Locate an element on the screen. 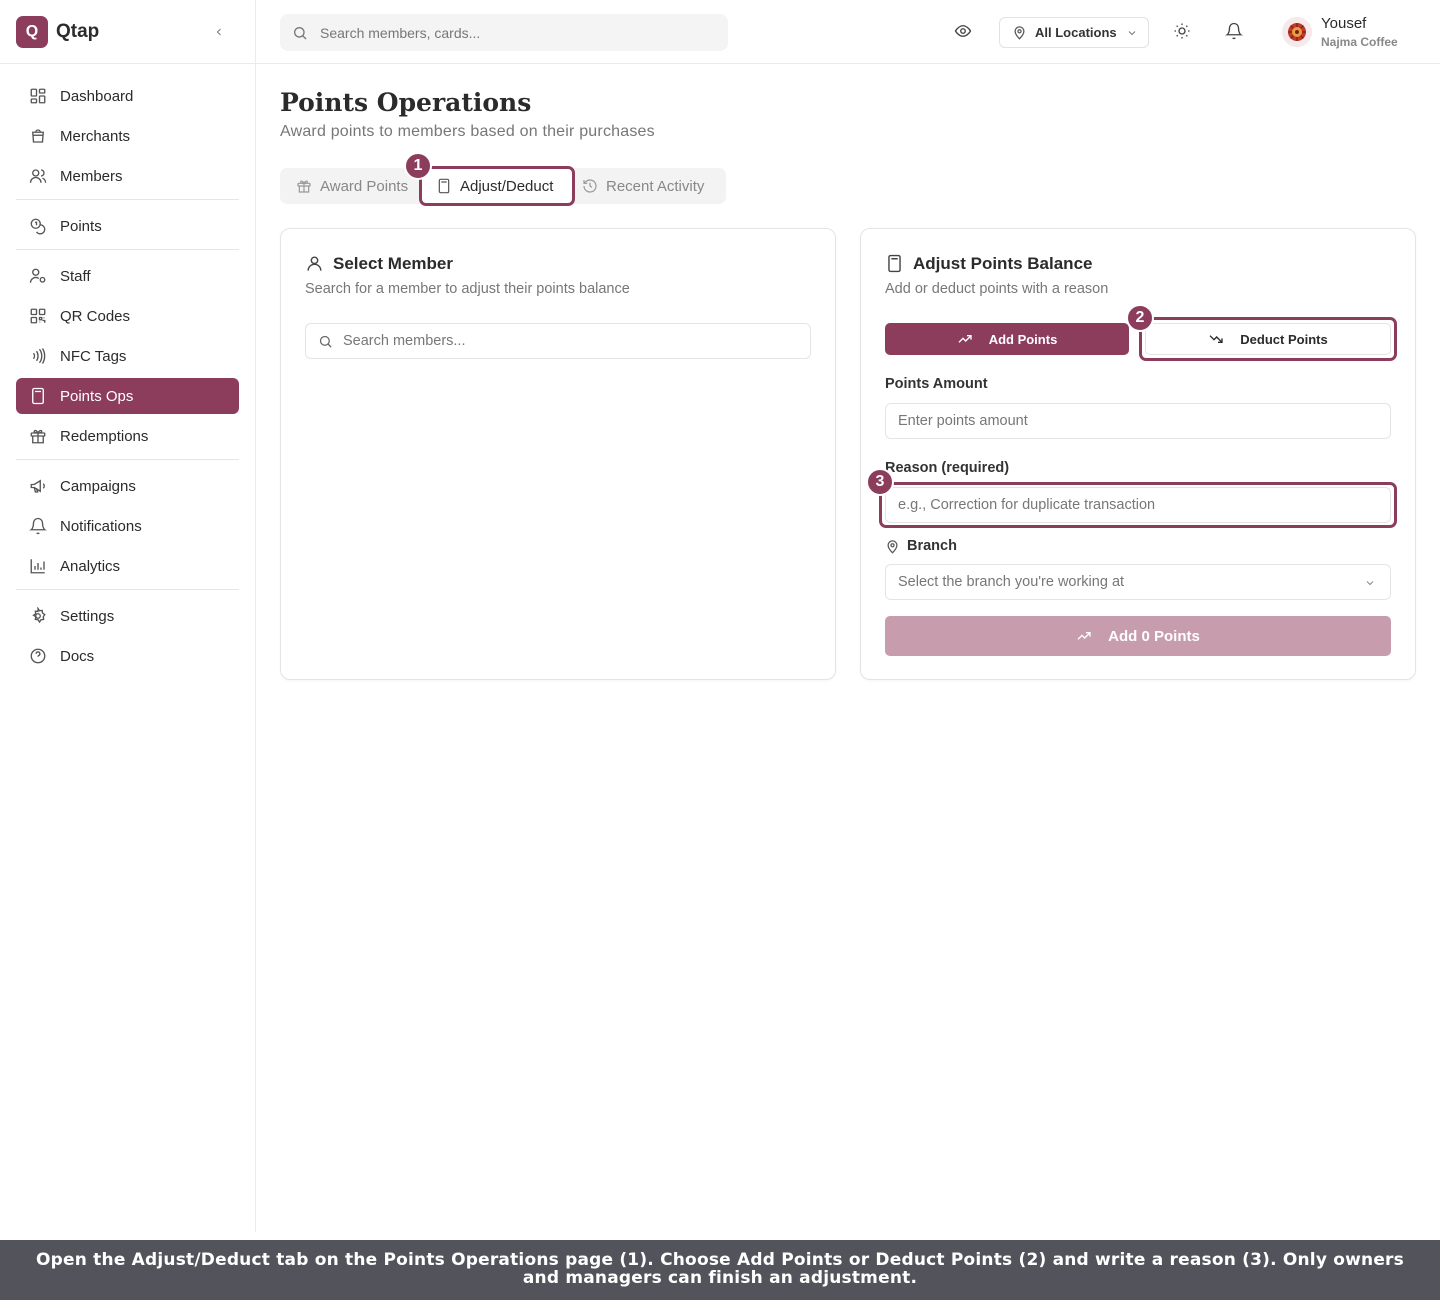  location-label: All Locations is located at coordinates (1076, 32).